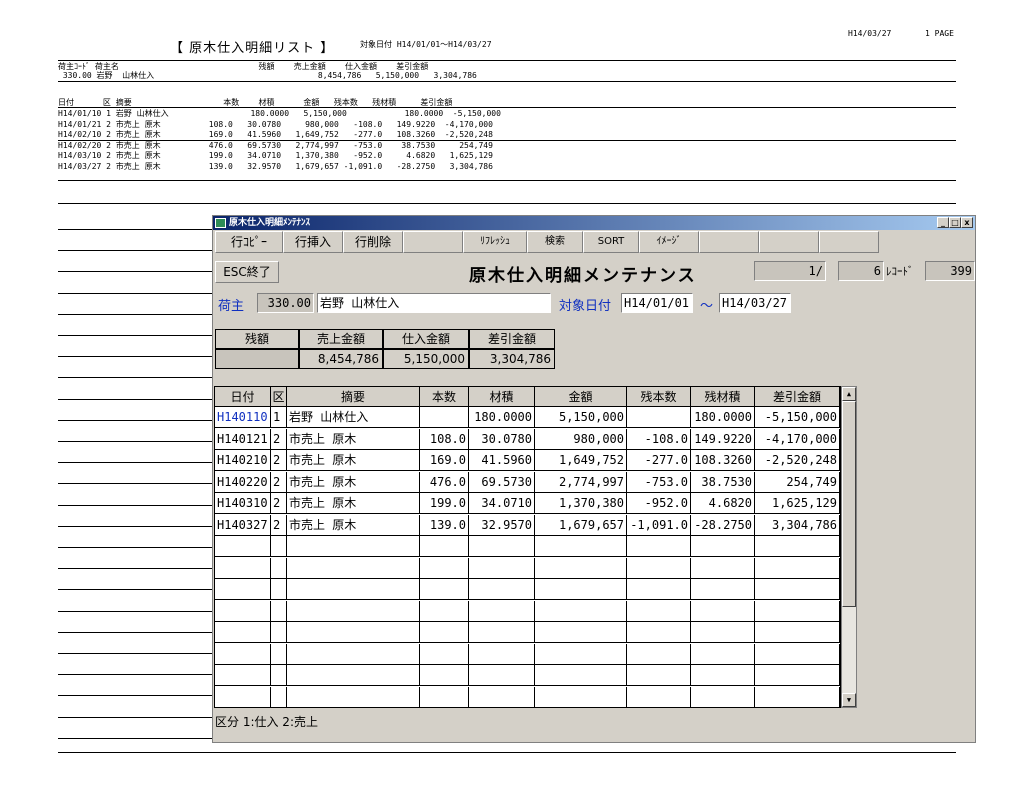 This screenshot has width=1021, height=786. I want to click on grid-header: 日付, so click(243, 397).